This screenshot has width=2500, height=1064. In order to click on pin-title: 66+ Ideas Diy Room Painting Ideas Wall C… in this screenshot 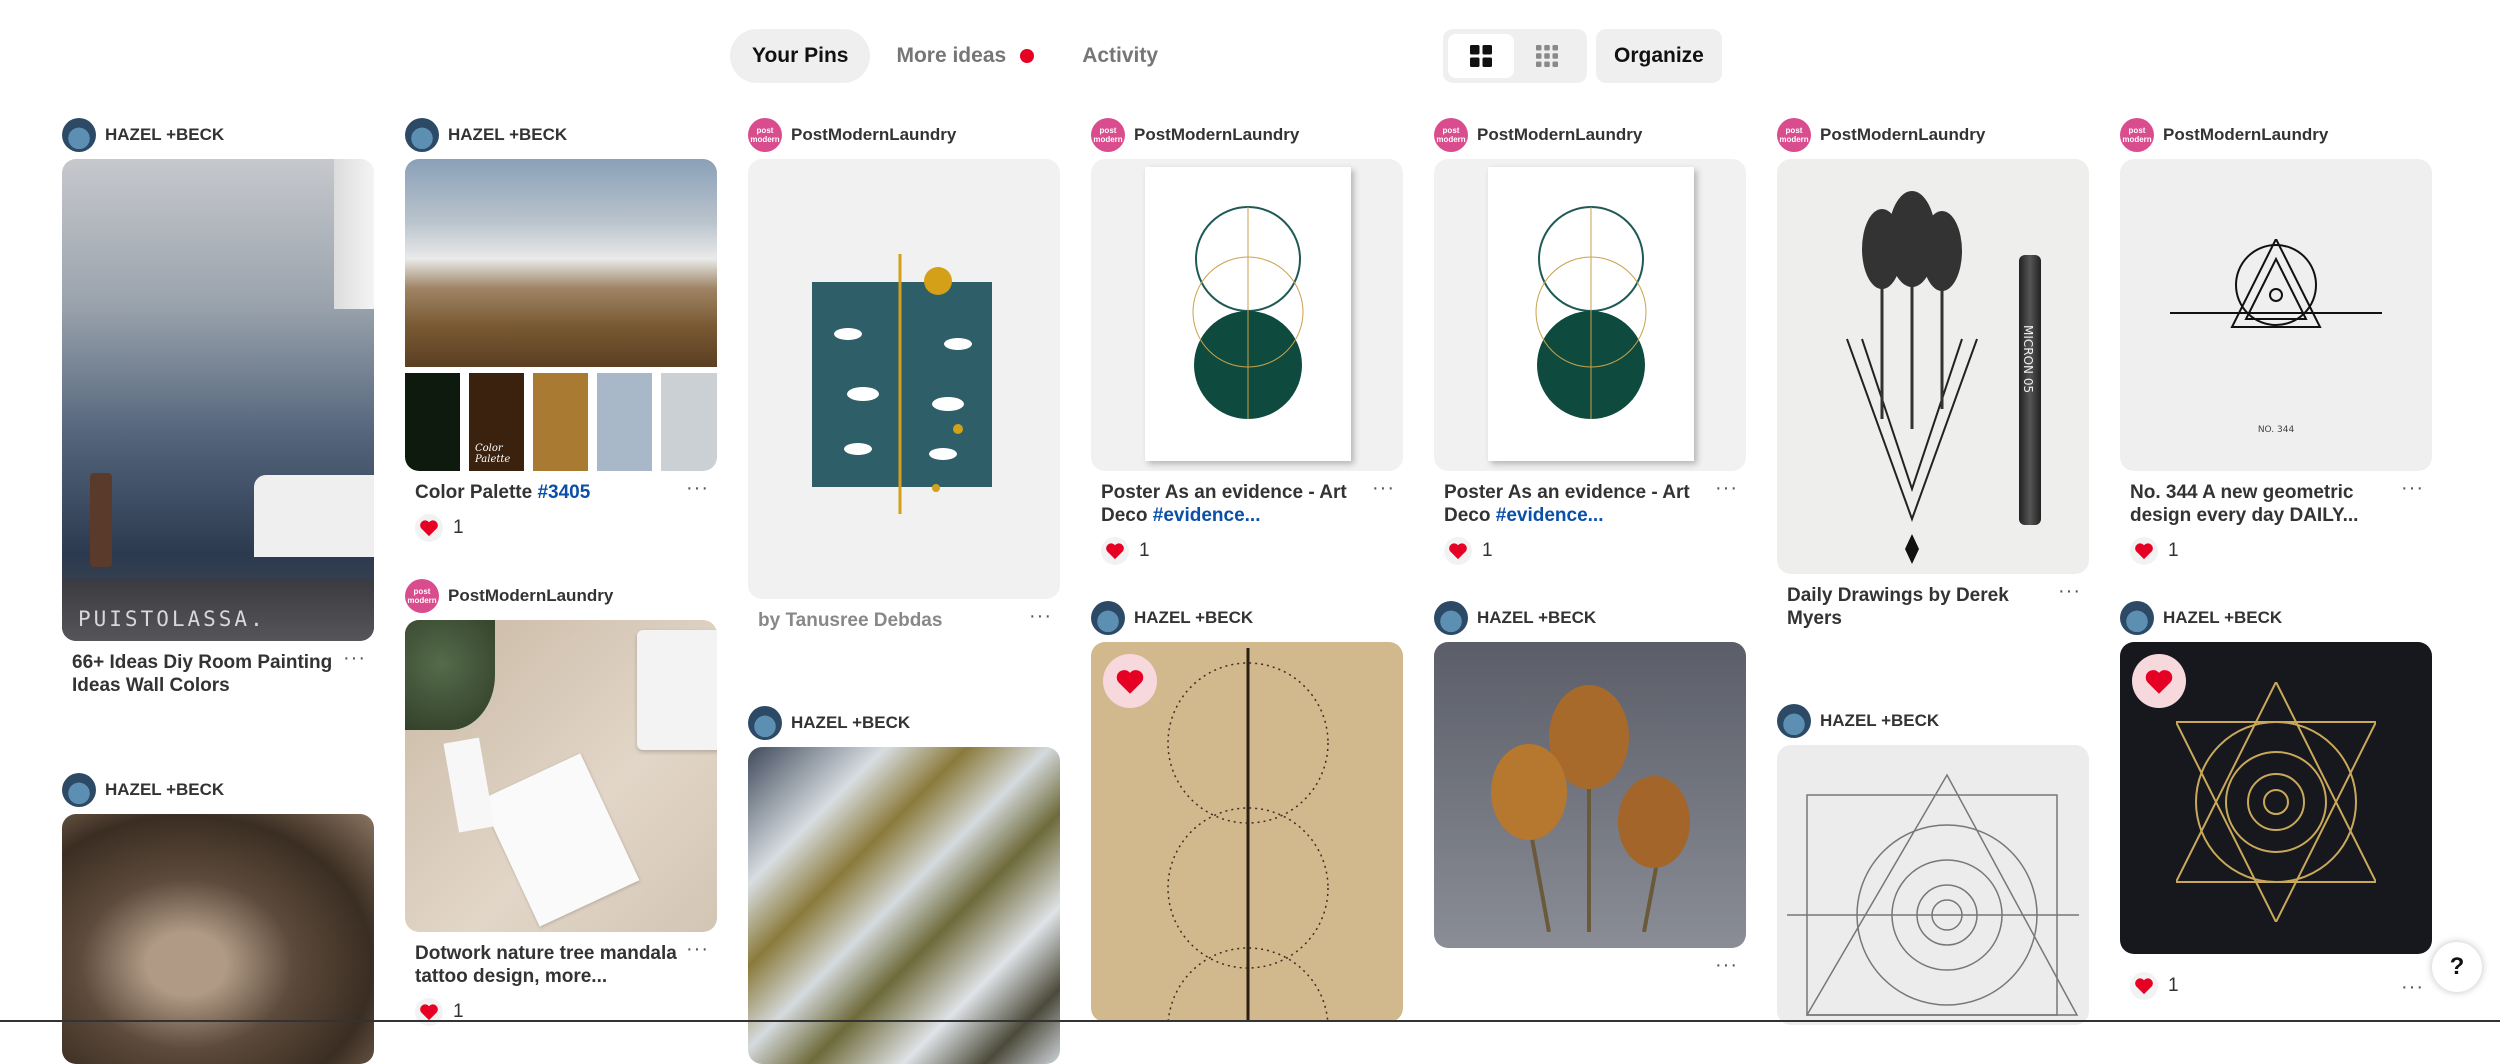, I will do `click(203, 674)`.